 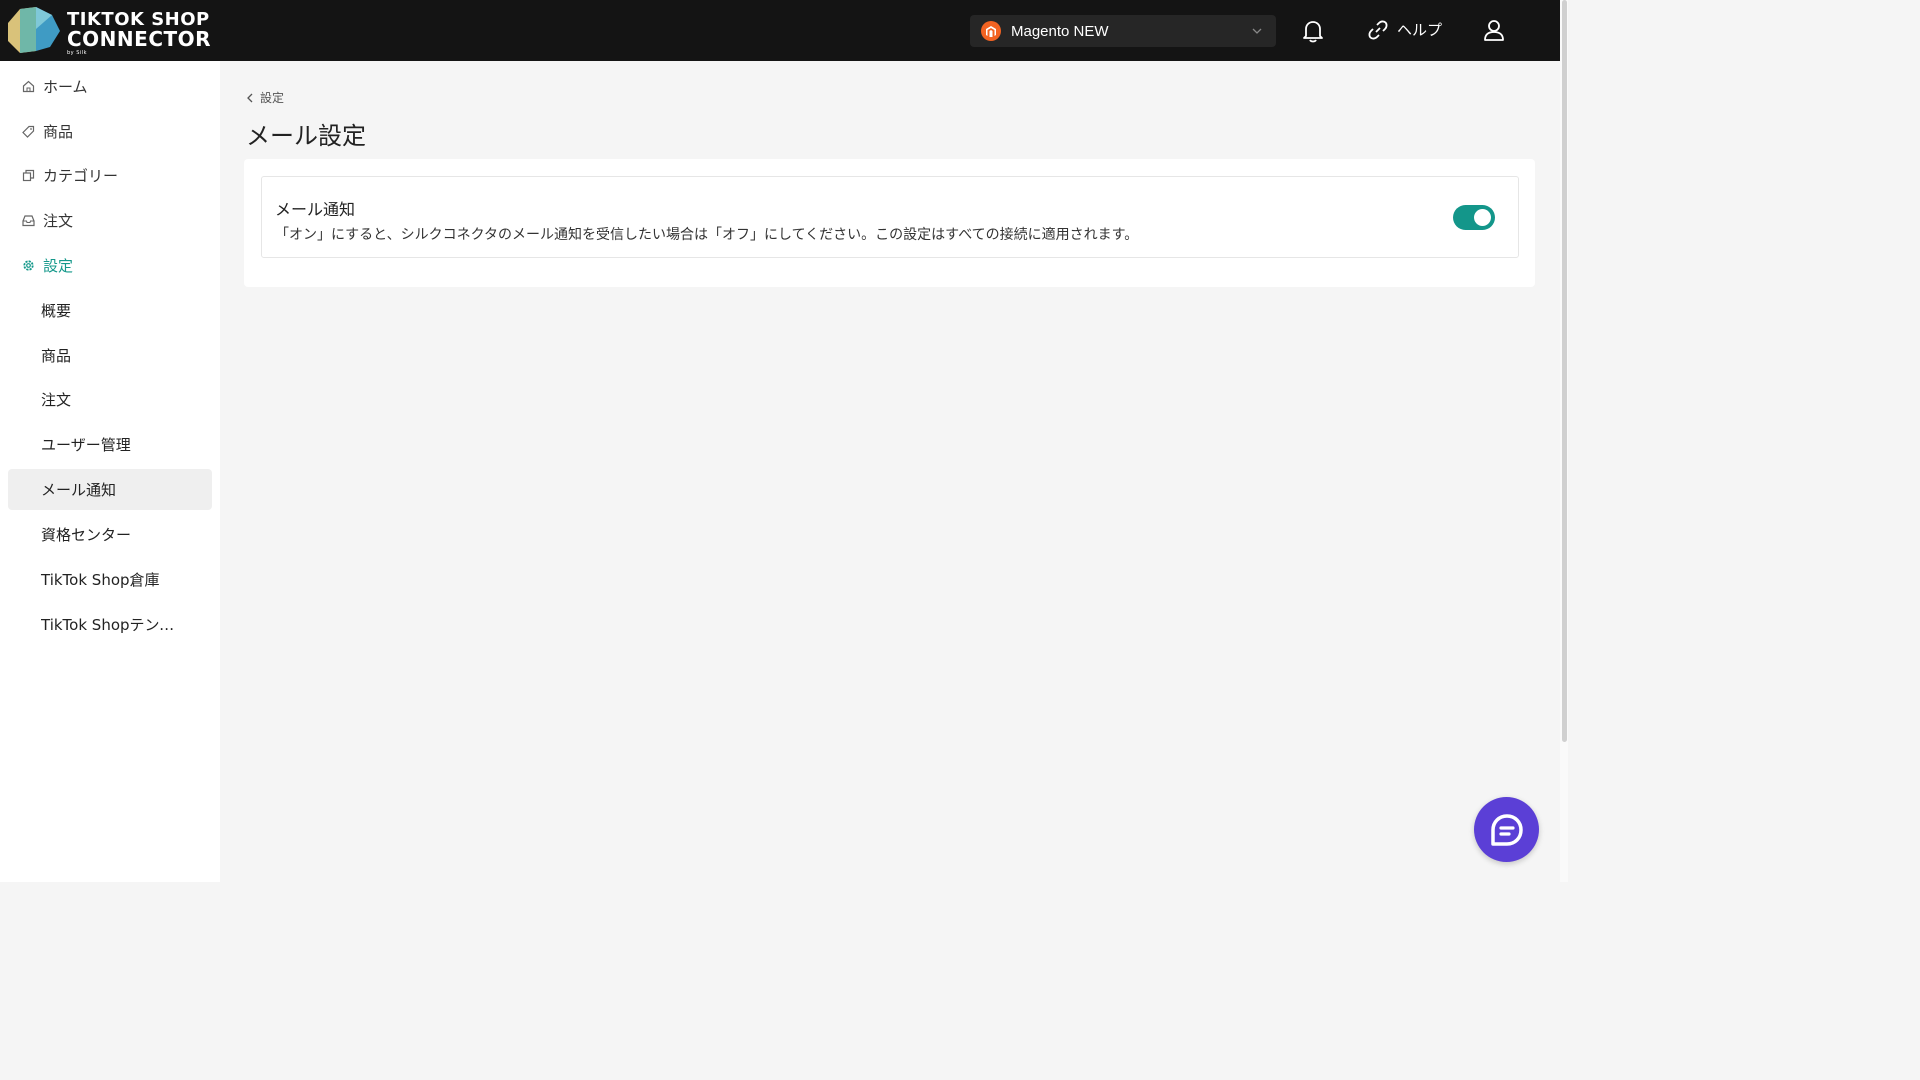 I want to click on magento-icon, so click(x=991, y=31).